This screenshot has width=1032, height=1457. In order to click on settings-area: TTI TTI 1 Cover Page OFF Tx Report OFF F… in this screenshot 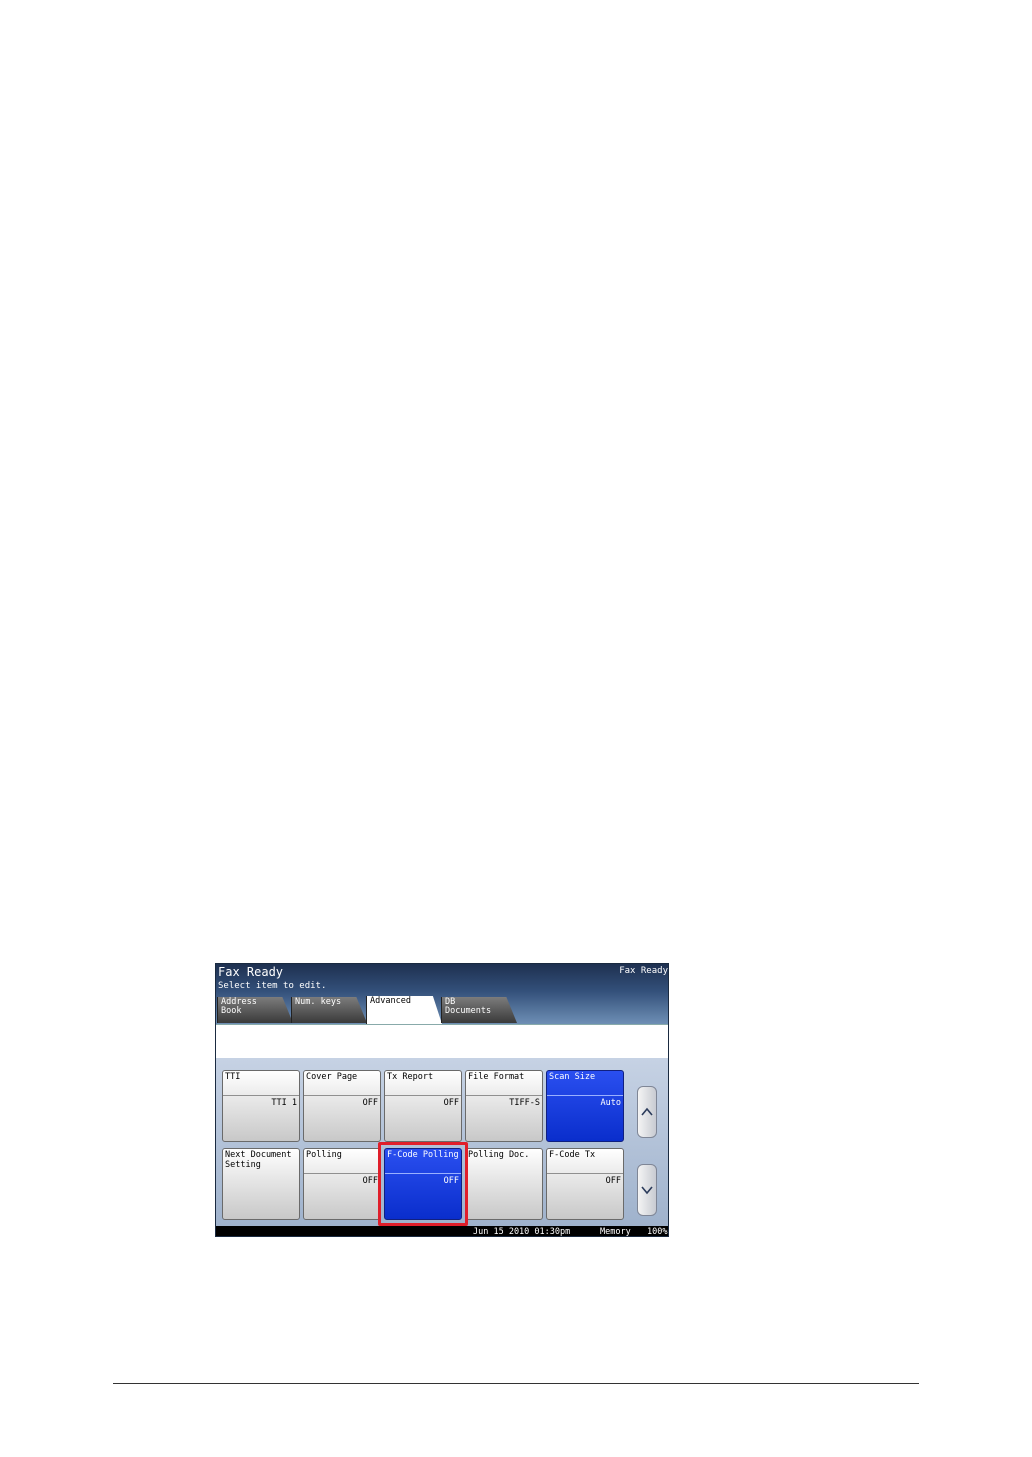, I will do `click(442, 1147)`.